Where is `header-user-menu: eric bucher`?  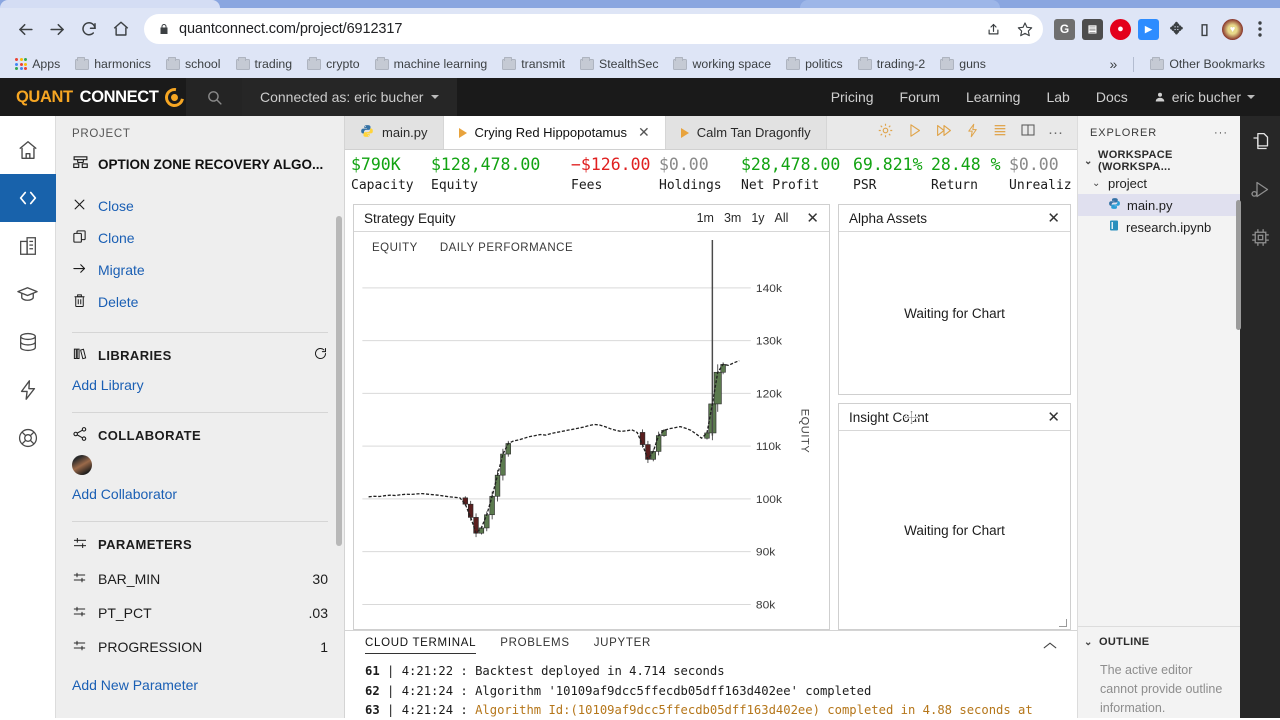
header-user-menu: eric bucher is located at coordinates (1204, 97).